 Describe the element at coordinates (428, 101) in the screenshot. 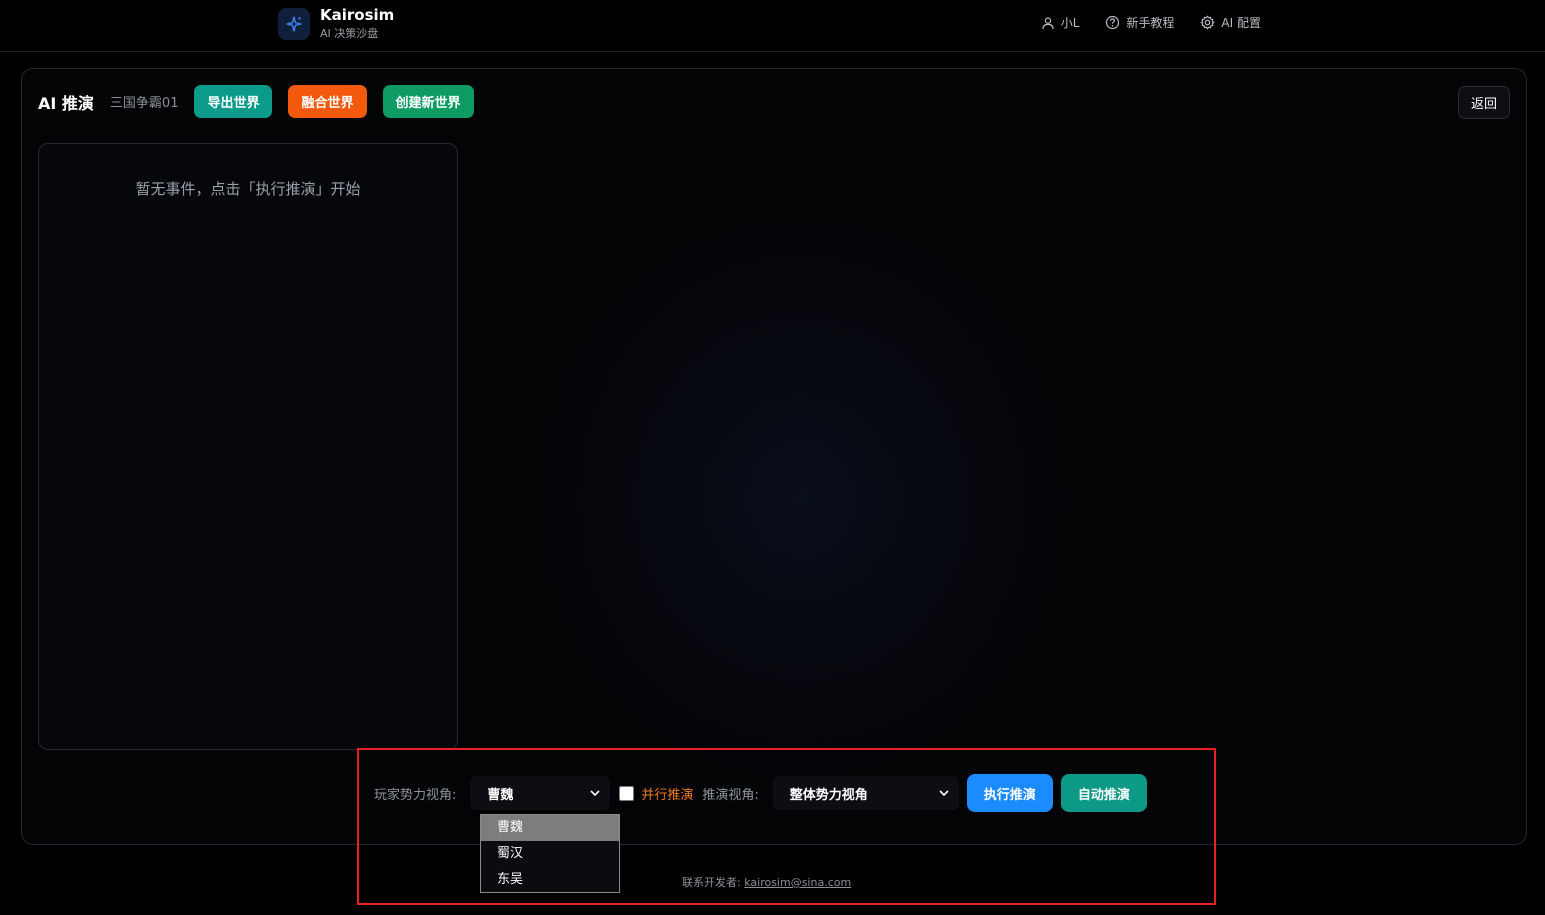

I see `create-world-button: 创建新世界` at that location.